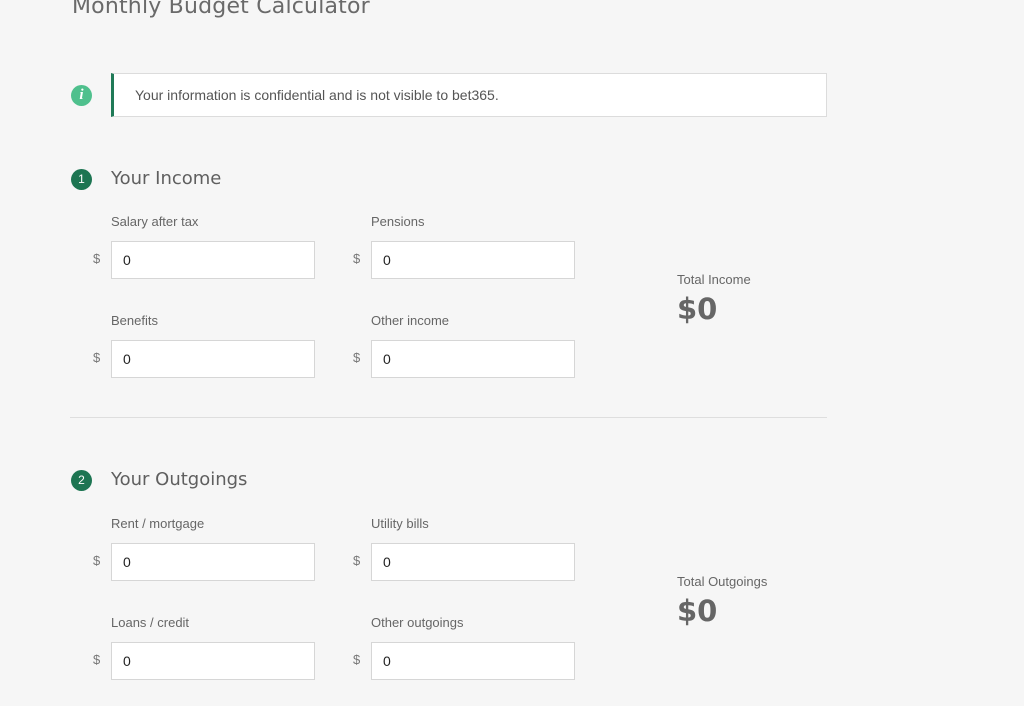 The width and height of the screenshot is (1024, 706). What do you see at coordinates (81, 179) in the screenshot?
I see `step-badge-income: 1` at bounding box center [81, 179].